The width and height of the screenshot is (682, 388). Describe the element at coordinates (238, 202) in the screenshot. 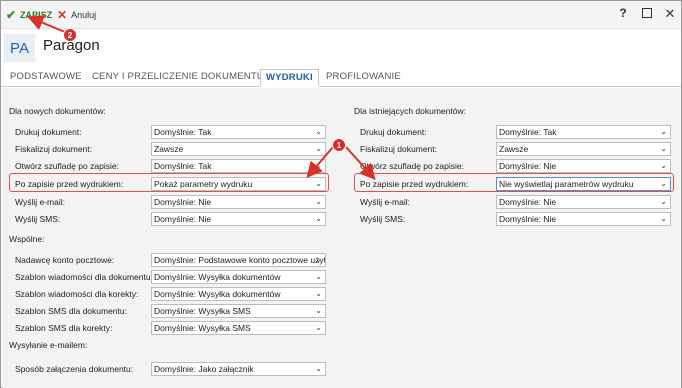

I see `send-email-select: Domyślnie: Nie ⌄` at that location.